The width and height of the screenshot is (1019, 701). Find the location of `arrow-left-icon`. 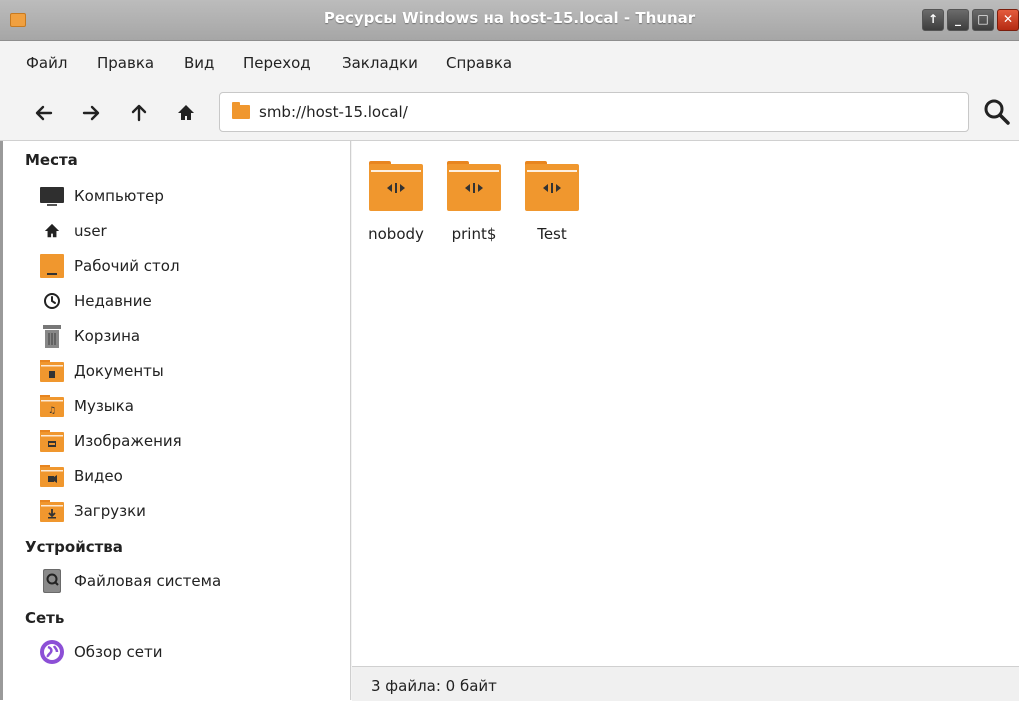

arrow-left-icon is located at coordinates (44, 113).